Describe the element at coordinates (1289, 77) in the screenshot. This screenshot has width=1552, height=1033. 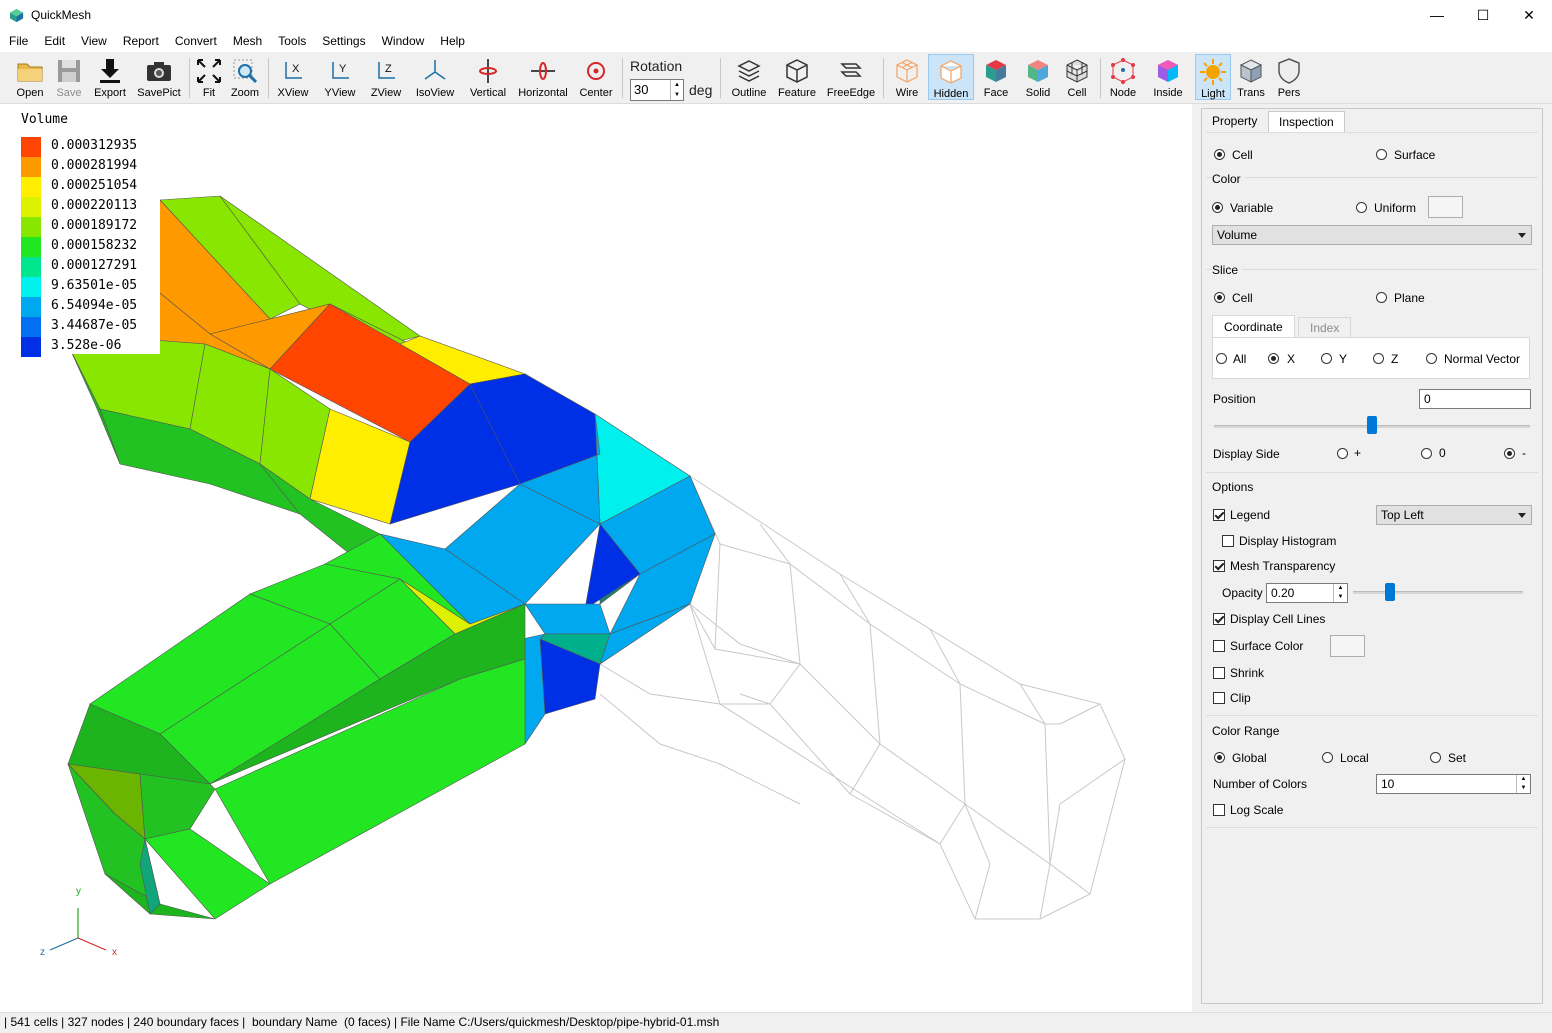
I see `pers-button: Pers` at that location.